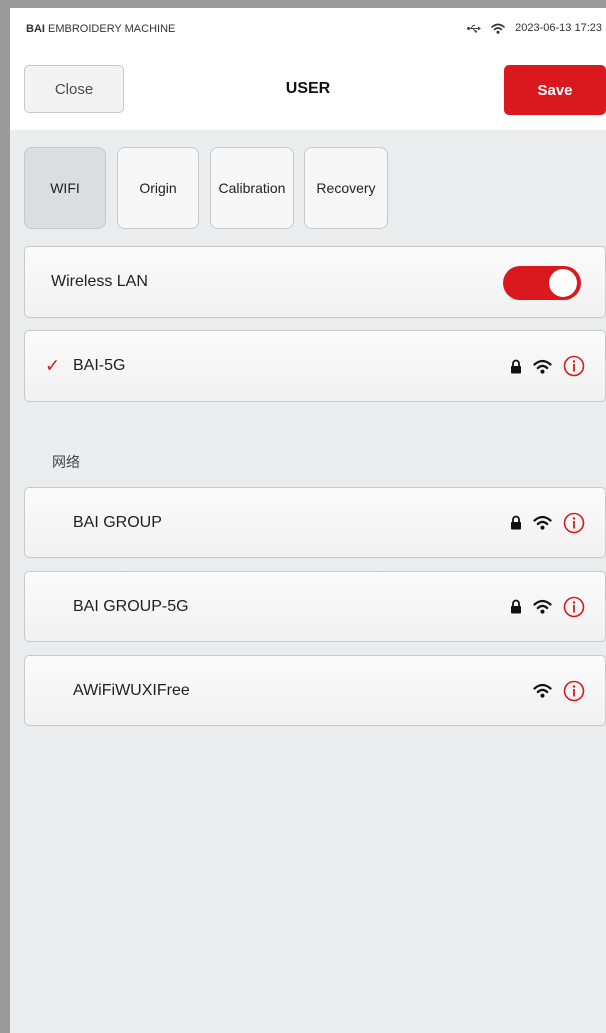 The image size is (606, 1033). What do you see at coordinates (555, 90) in the screenshot?
I see `save-button: Save` at bounding box center [555, 90].